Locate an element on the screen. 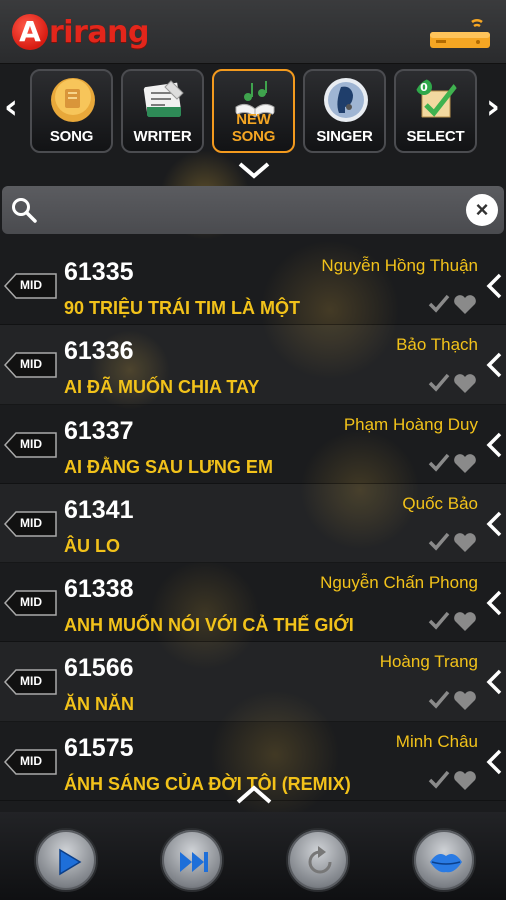 The height and width of the screenshot is (900, 506). category-select: 0 SELECT is located at coordinates (435, 111).